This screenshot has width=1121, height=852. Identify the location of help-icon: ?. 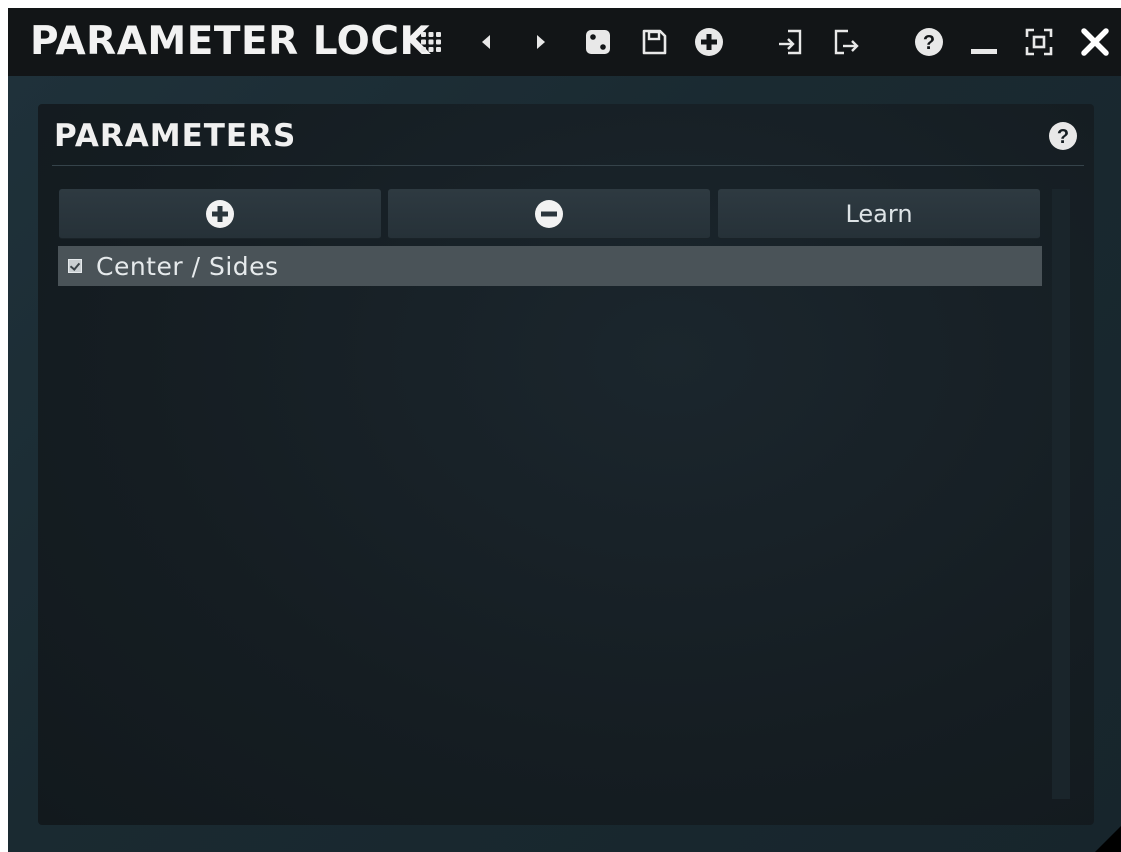
(929, 42).